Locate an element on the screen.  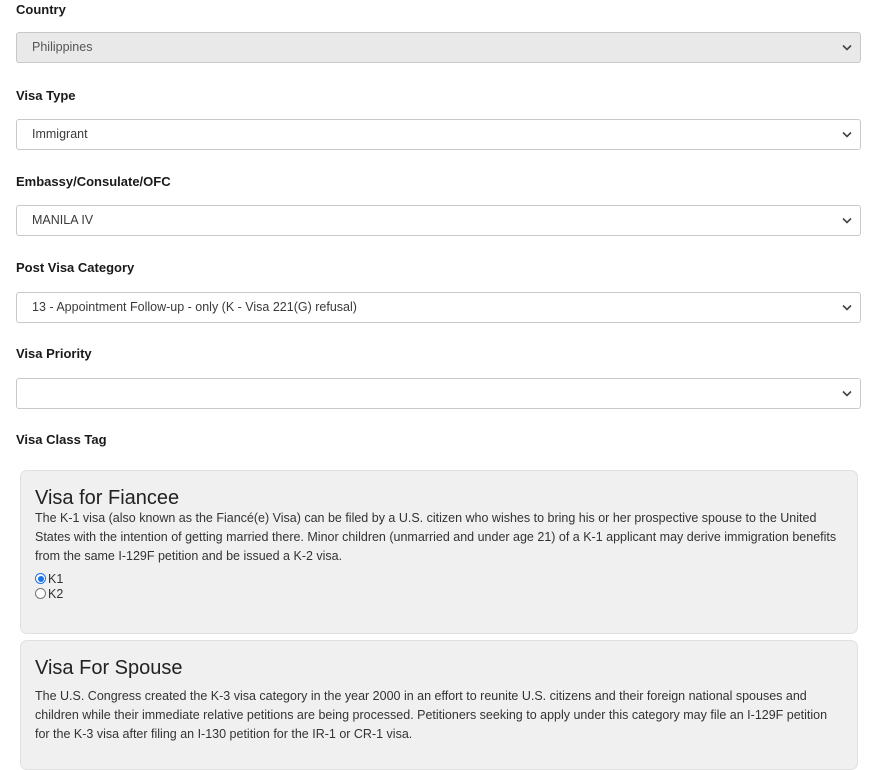
card-title: Visa for Fiancee is located at coordinates (107, 498).